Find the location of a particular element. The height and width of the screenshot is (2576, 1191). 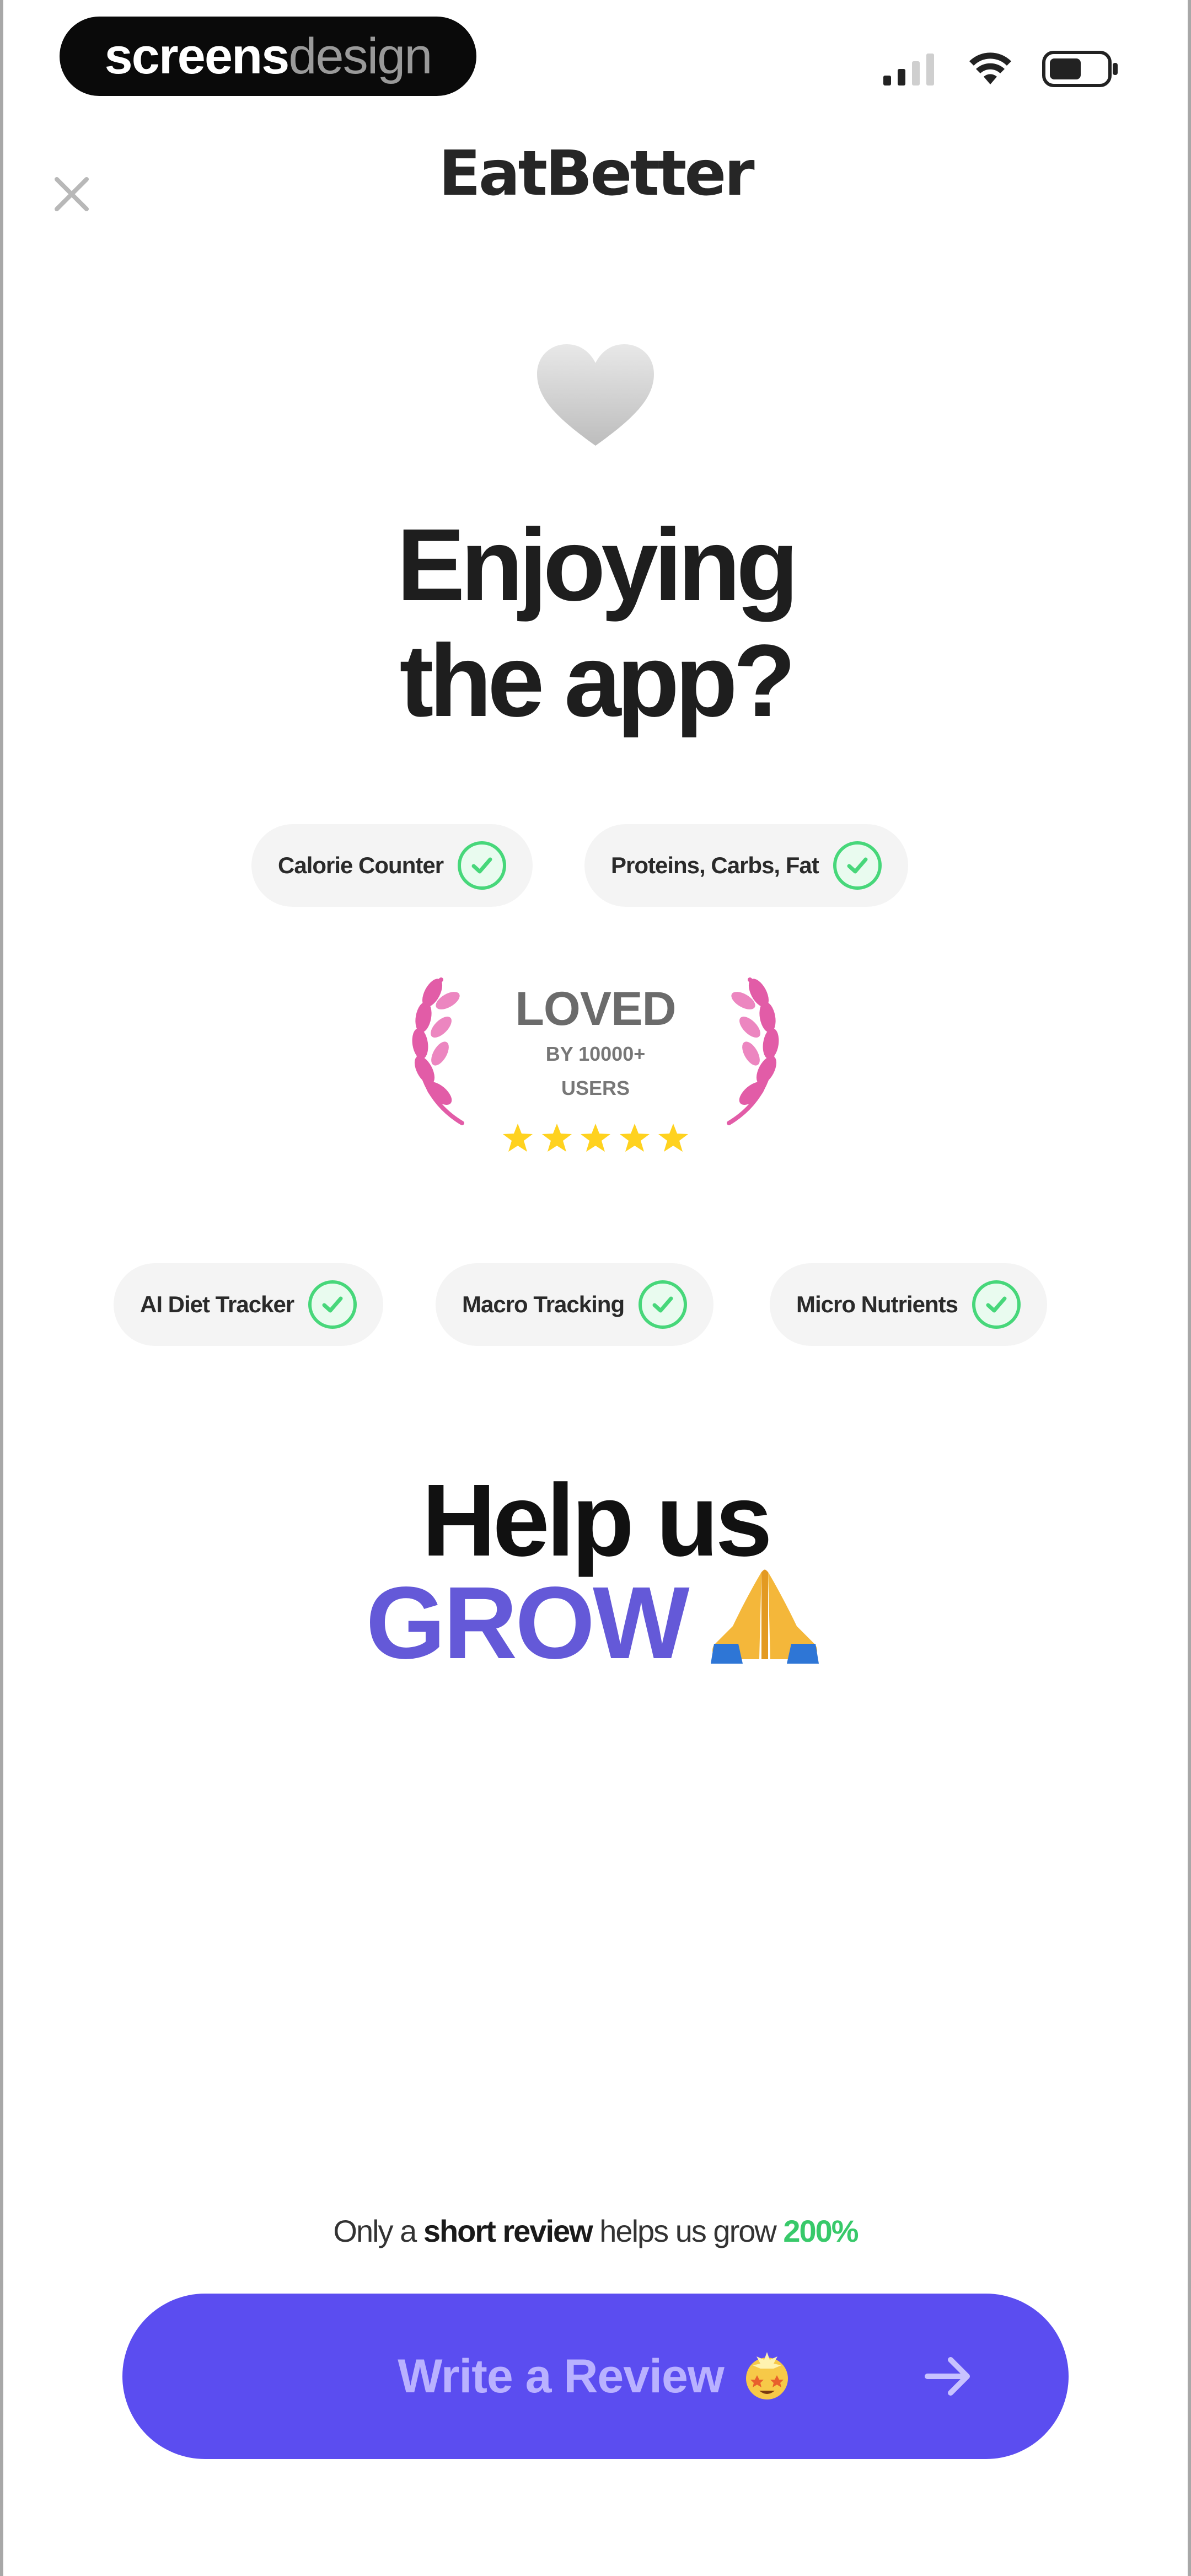

wifi-icon is located at coordinates (990, 68).